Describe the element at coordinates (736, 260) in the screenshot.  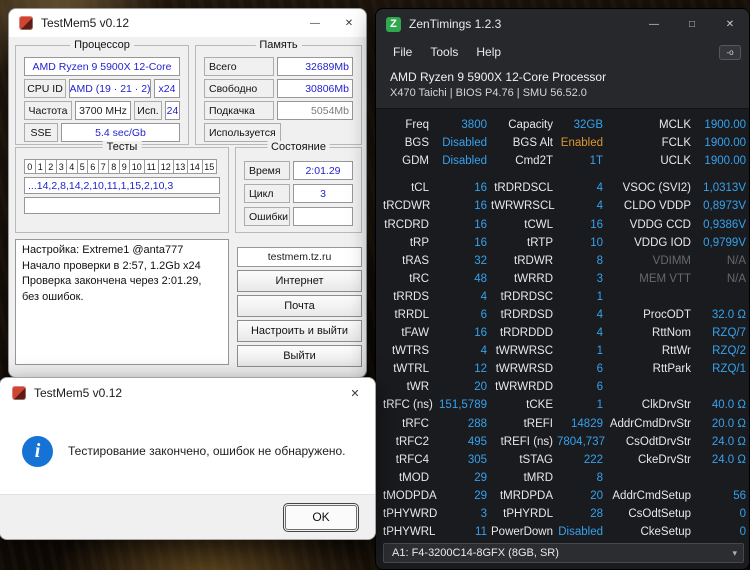
I see `timing-param-value: N/A` at that location.